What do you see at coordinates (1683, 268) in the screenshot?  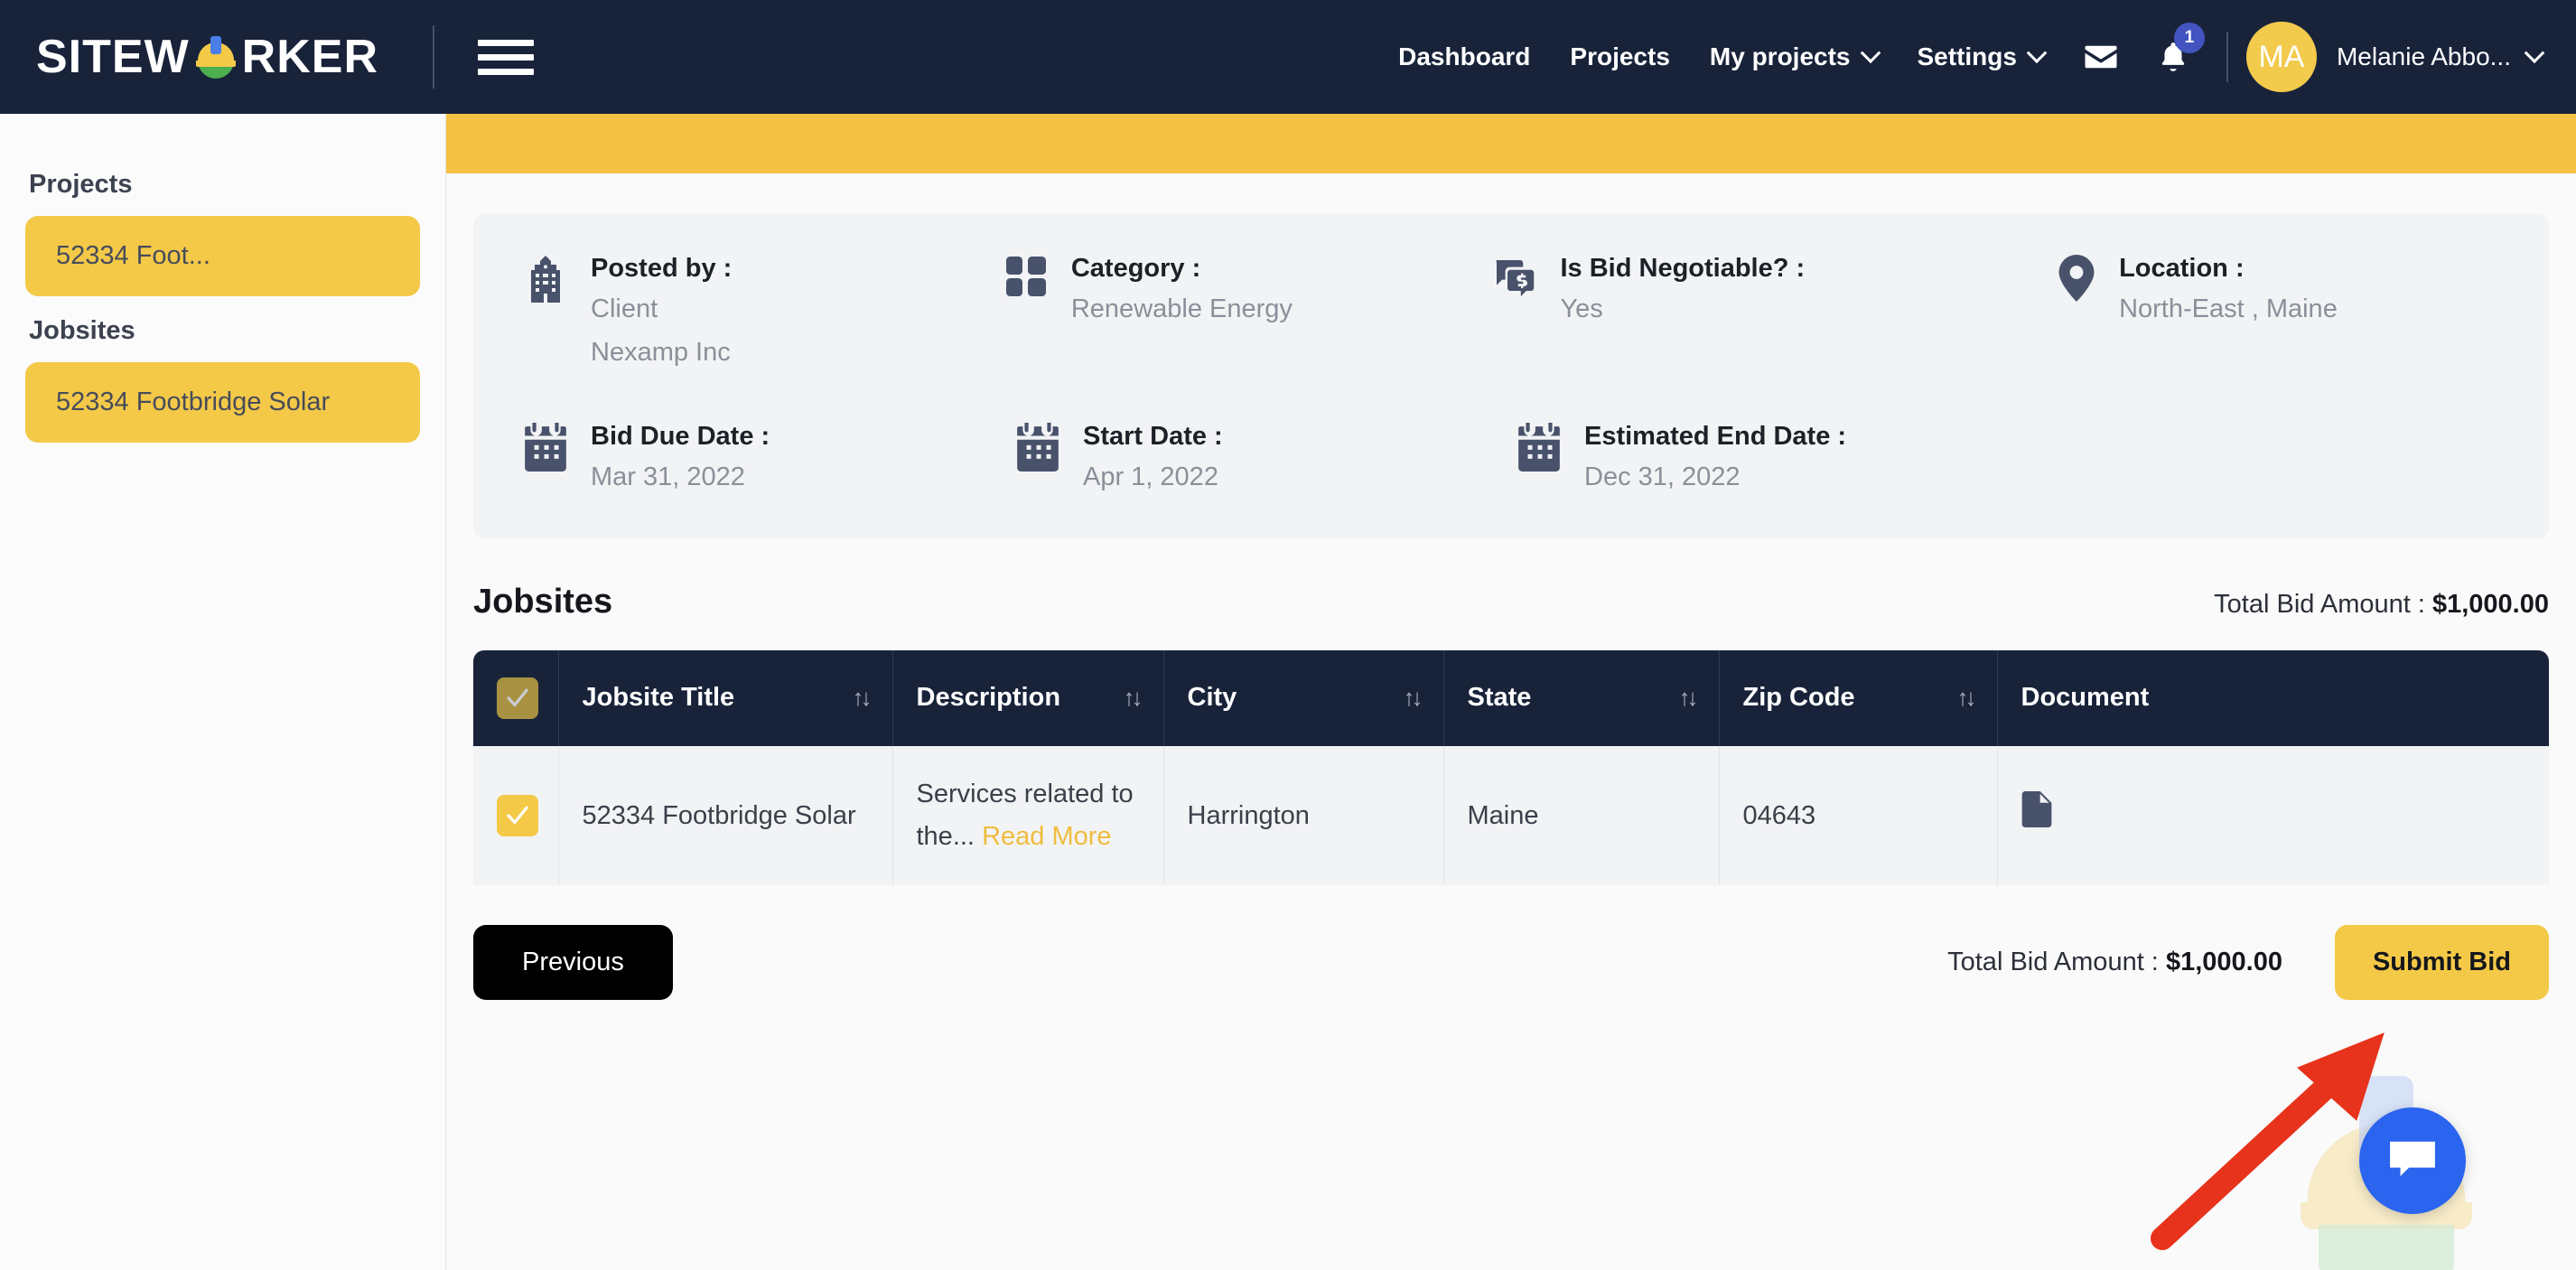 I see `info-negotiable-label: Is Bid Negotiable? :` at bounding box center [1683, 268].